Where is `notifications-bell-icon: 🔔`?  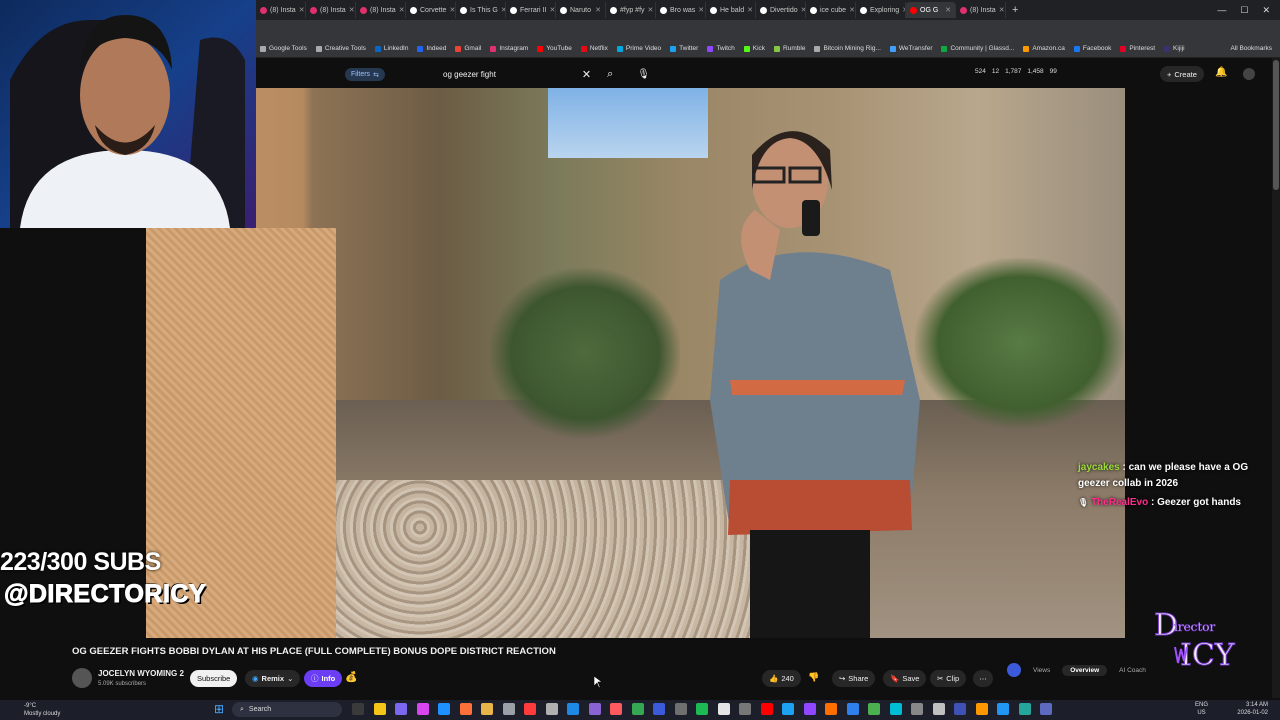
notifications-bell-icon: 🔔 is located at coordinates (1221, 72).